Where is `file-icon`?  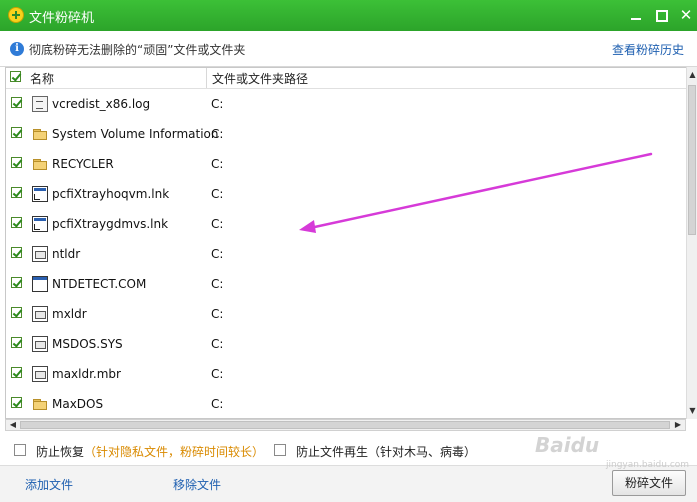 file-icon is located at coordinates (40, 104).